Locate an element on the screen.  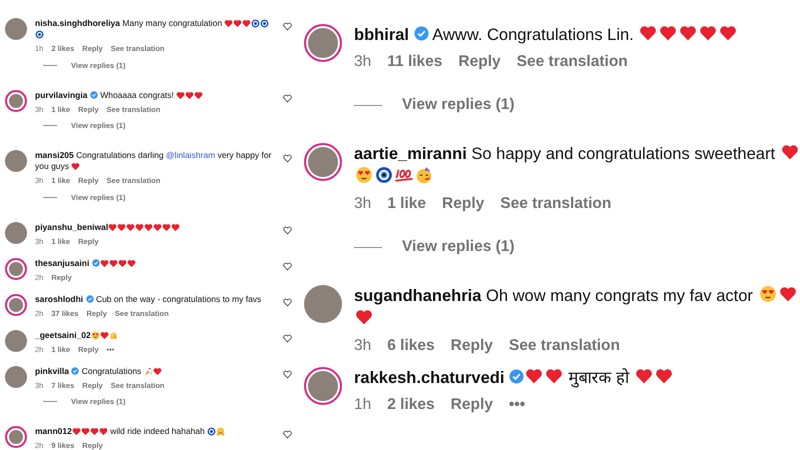
comment-text: mann012 wild ride indeed hahahah is located at coordinates (155, 431).